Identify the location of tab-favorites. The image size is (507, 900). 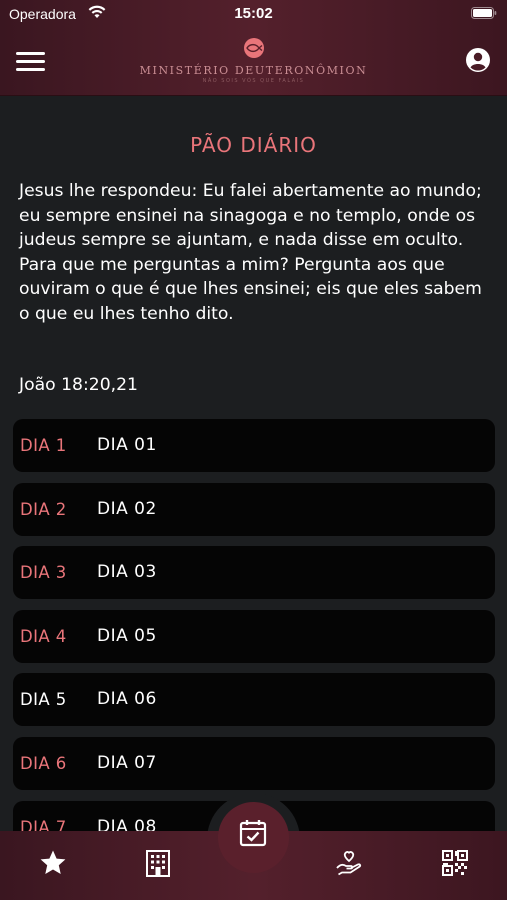
(53, 863).